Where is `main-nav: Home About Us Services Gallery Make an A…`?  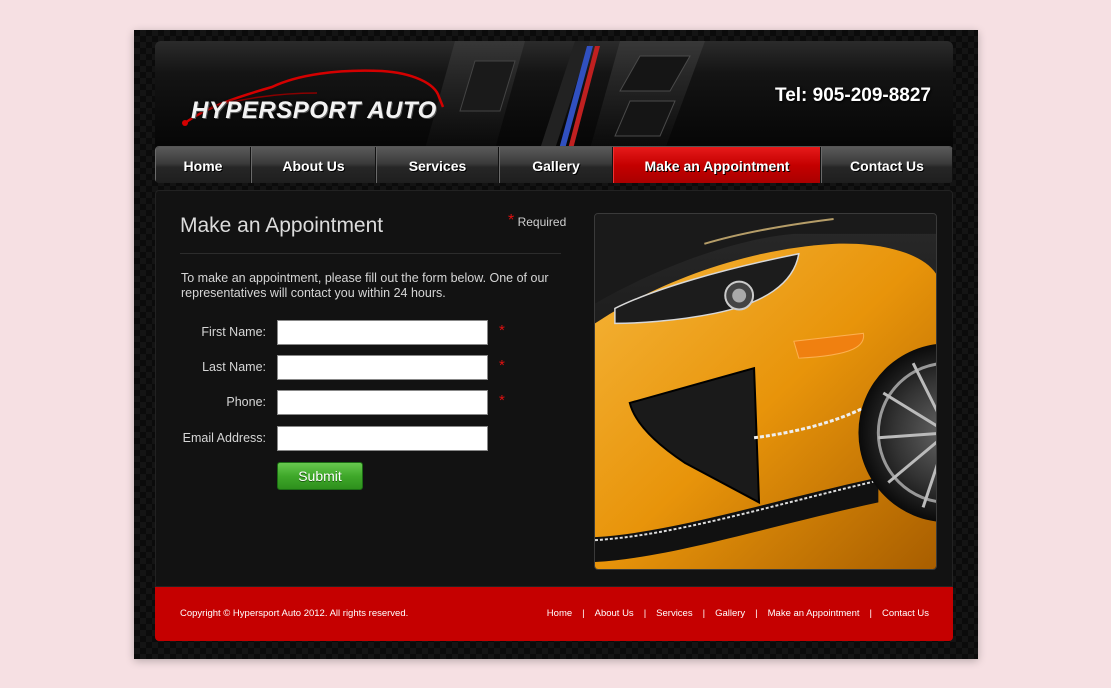
main-nav: Home About Us Services Gallery Make an A… is located at coordinates (554, 164).